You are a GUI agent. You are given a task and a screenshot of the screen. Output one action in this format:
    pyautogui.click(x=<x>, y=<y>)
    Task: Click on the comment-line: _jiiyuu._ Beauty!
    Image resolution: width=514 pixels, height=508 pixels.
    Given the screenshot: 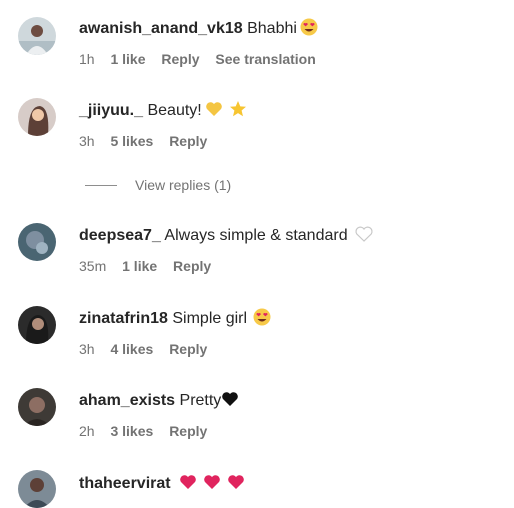 What is the action you would take?
    pyautogui.click(x=163, y=112)
    